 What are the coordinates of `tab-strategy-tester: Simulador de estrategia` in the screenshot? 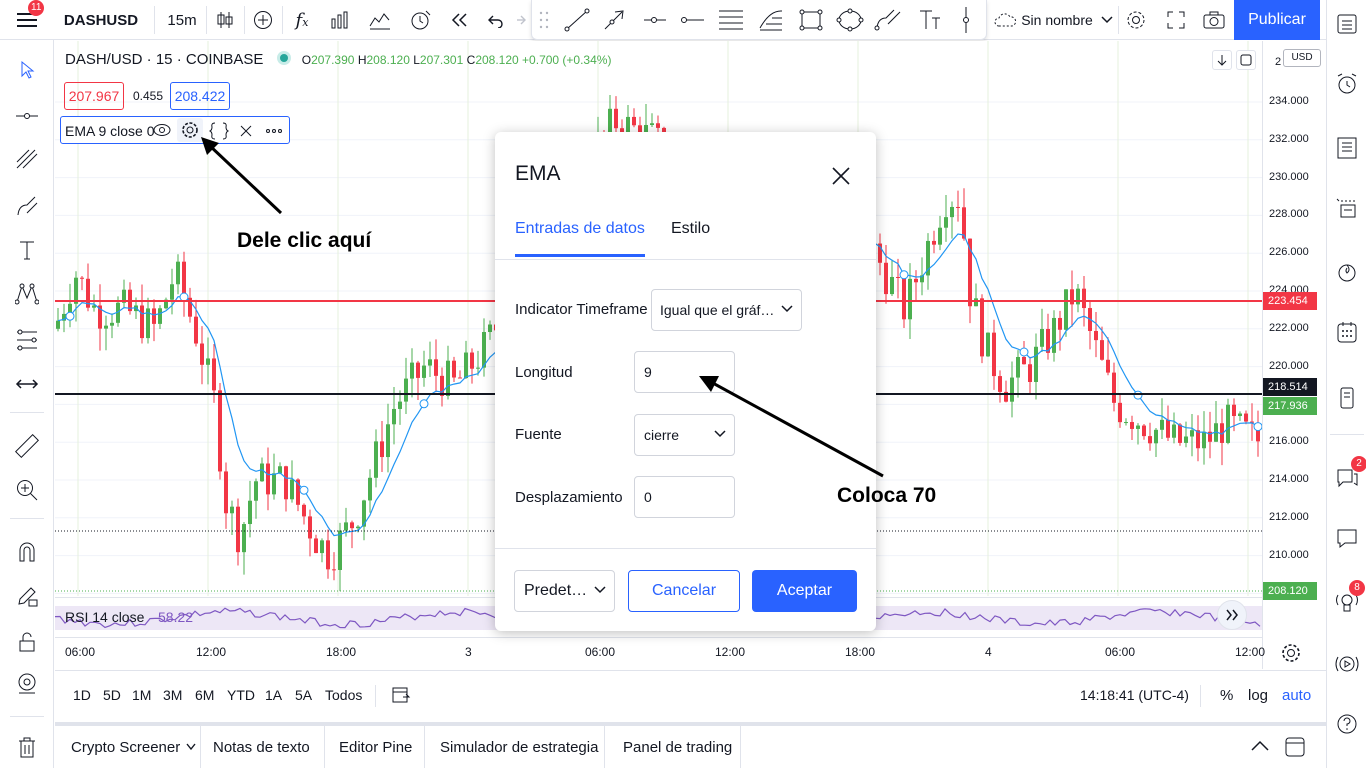 It's located at (515, 747).